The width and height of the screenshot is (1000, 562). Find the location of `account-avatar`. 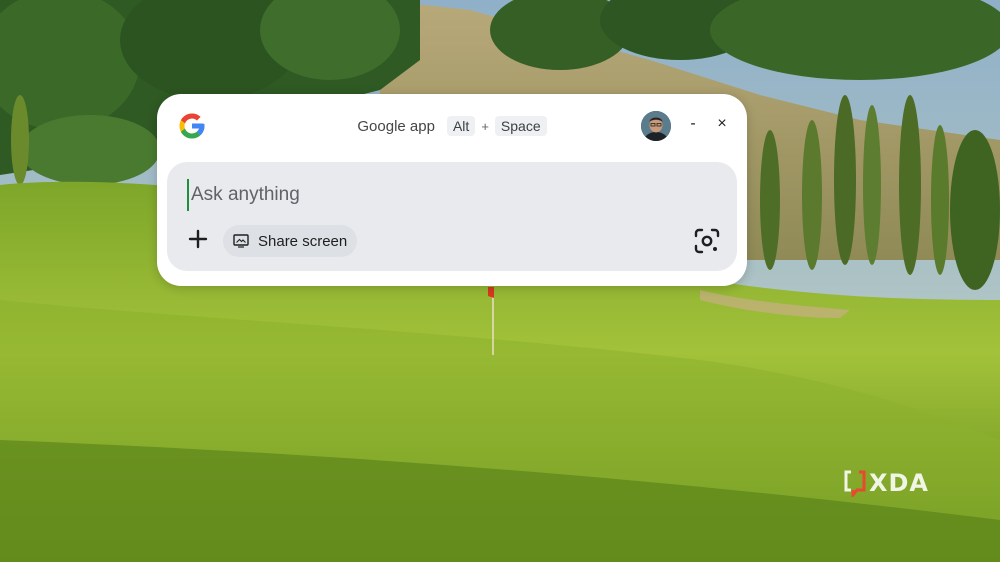

account-avatar is located at coordinates (656, 126).